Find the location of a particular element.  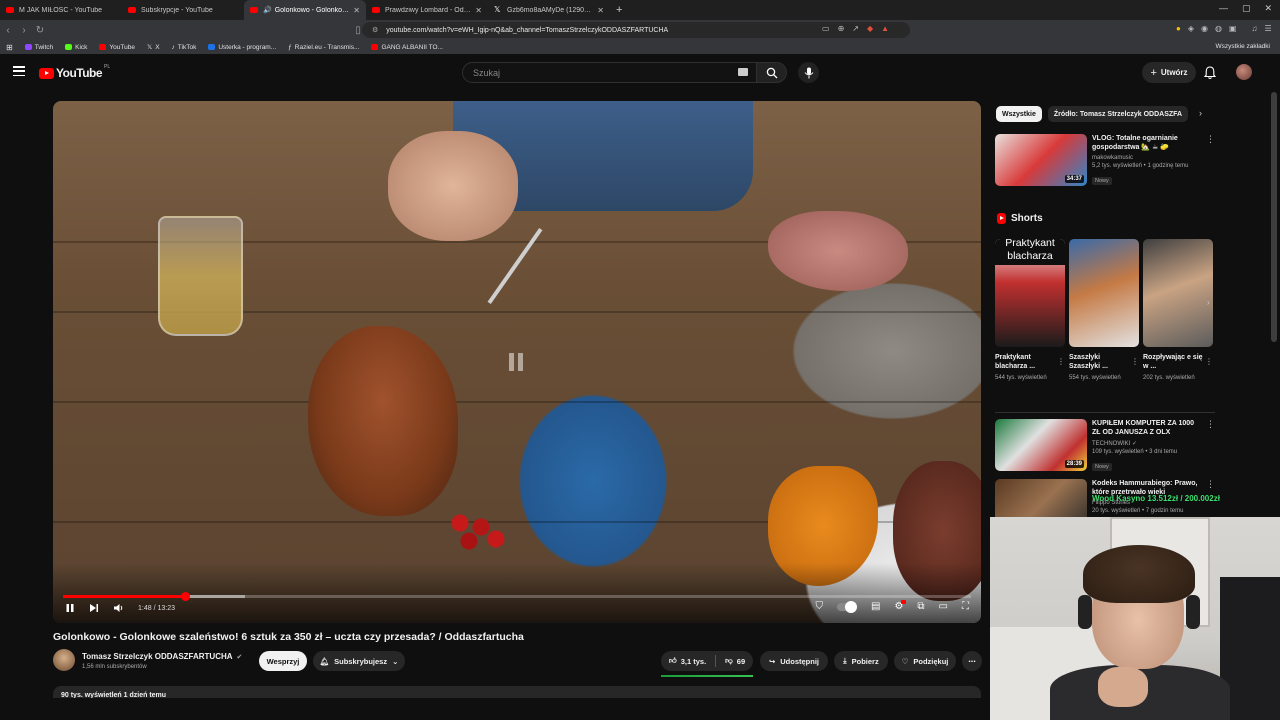

hype-shield-icon: ⛉ is located at coordinates (819, 607).